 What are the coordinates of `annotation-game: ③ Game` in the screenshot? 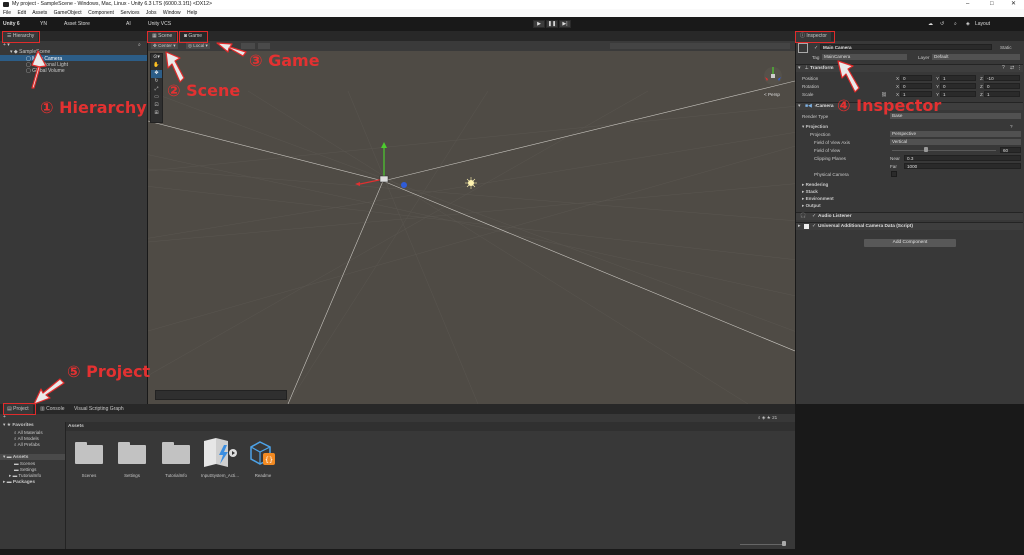 It's located at (284, 60).